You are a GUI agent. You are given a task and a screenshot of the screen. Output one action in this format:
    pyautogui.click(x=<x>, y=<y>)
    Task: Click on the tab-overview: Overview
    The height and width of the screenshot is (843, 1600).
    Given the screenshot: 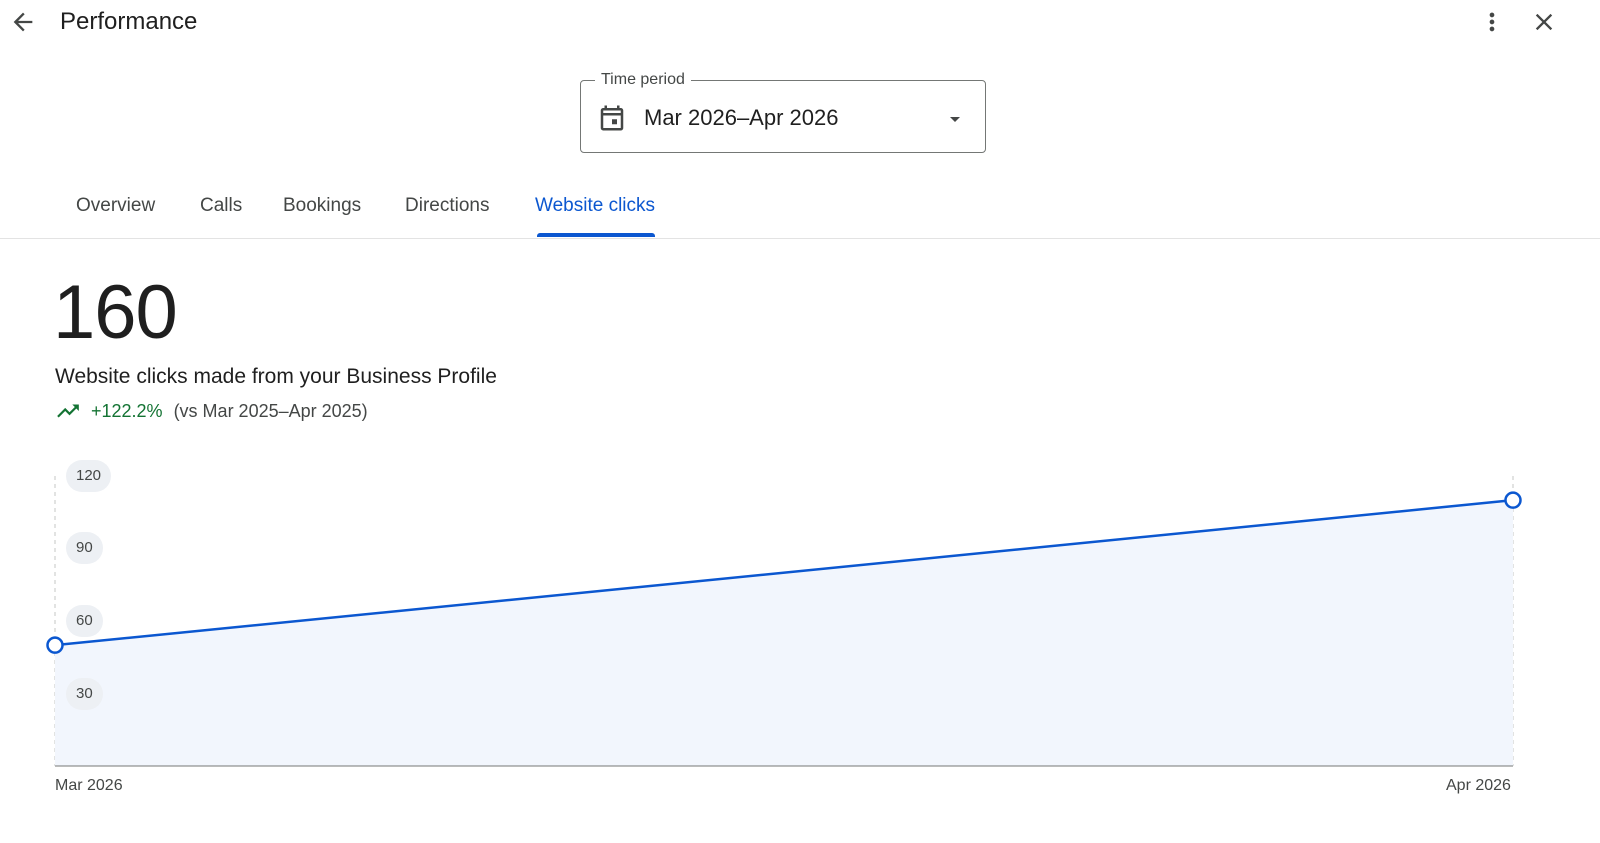 What is the action you would take?
    pyautogui.click(x=115, y=206)
    